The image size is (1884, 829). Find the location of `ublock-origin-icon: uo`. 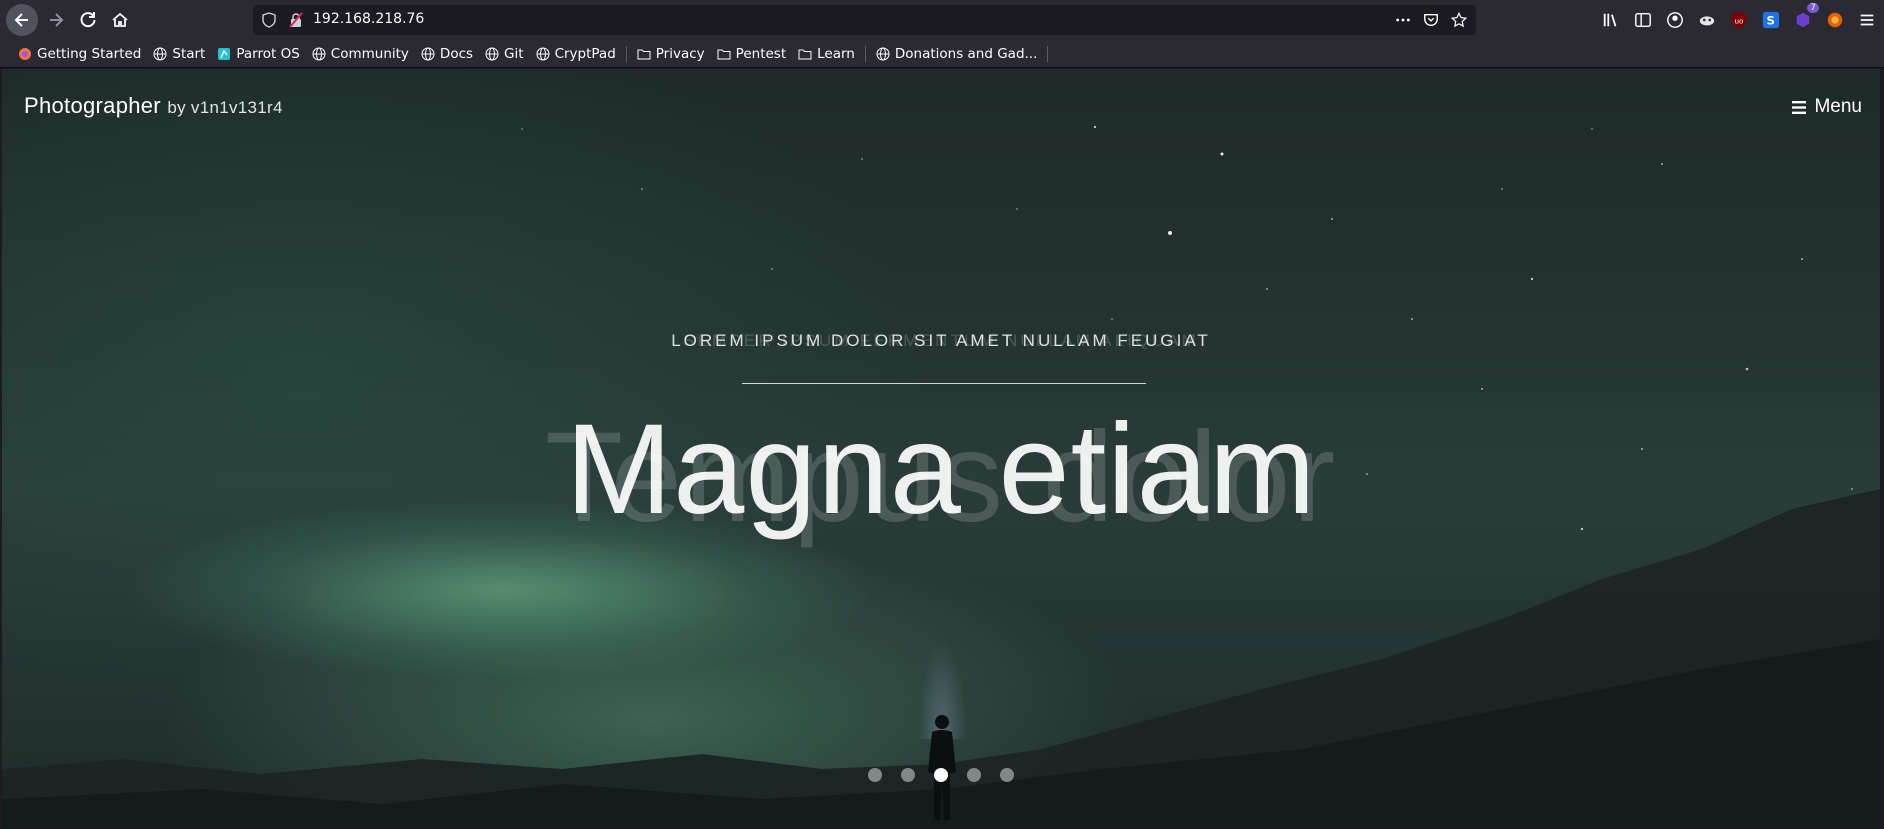

ublock-origin-icon: uo is located at coordinates (1739, 20).